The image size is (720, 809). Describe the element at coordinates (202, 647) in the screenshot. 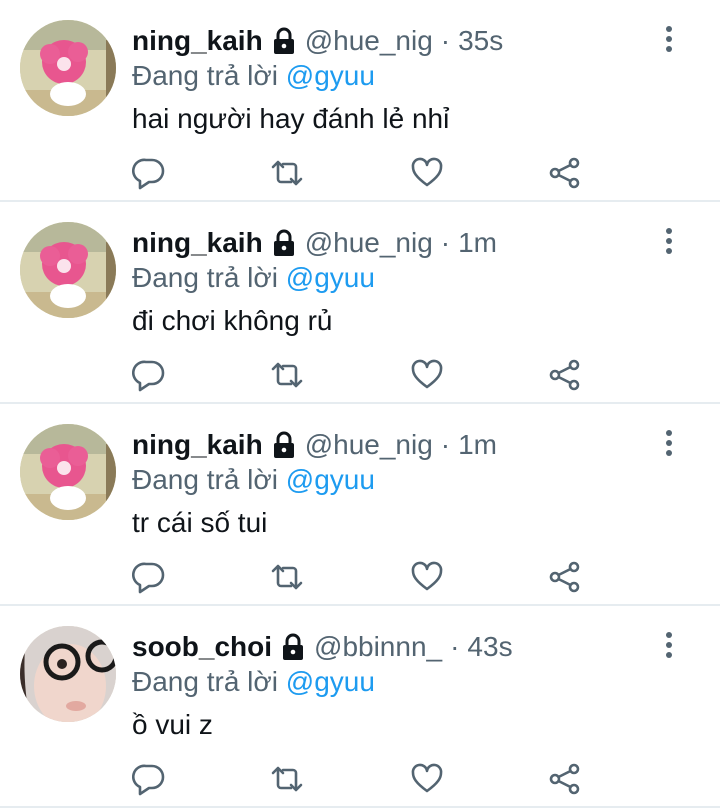

I see `display-name: soob_choi` at that location.